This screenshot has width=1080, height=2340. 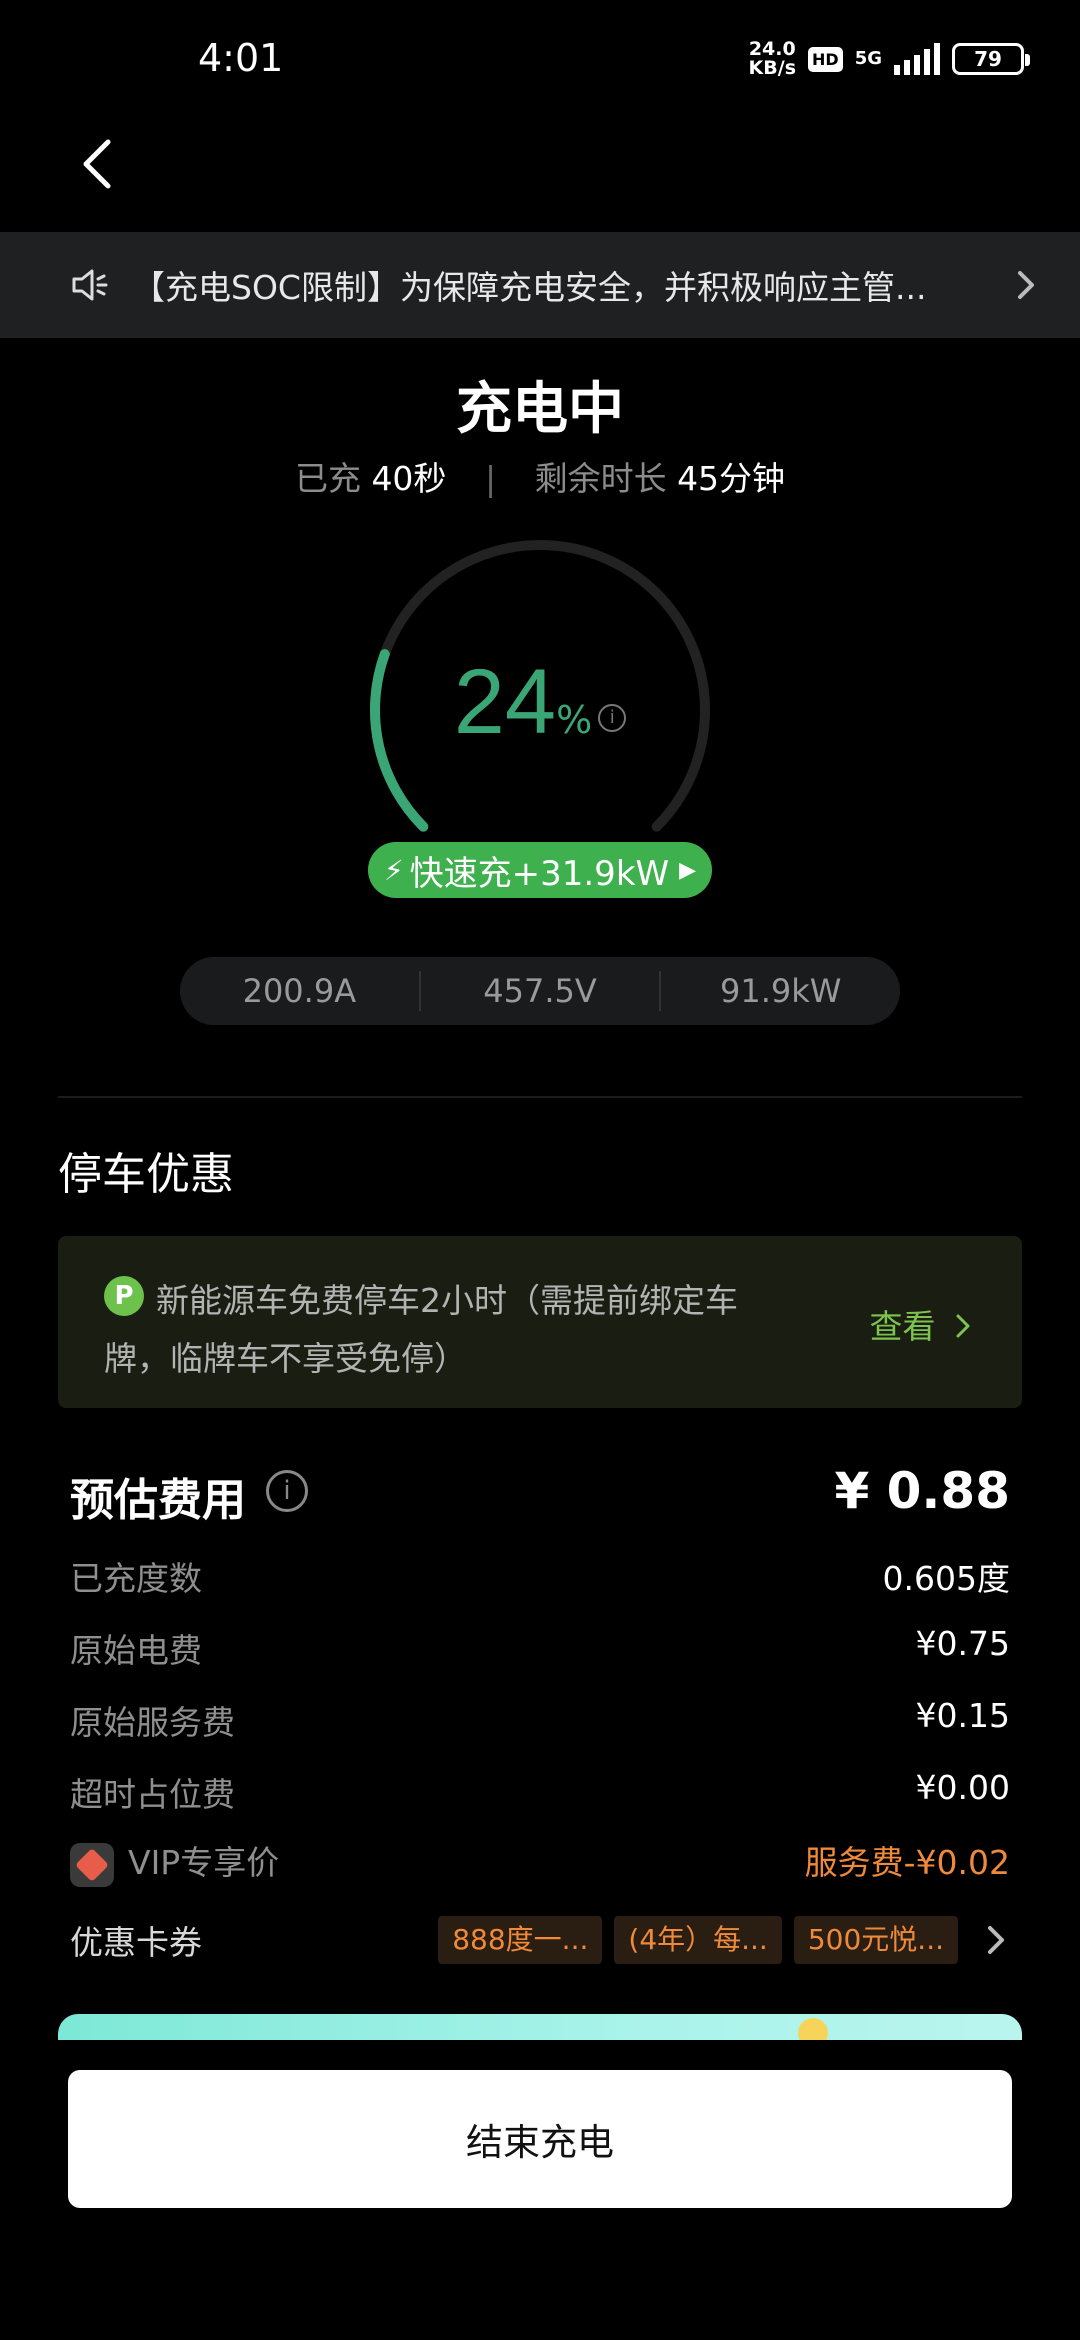 I want to click on soc-percent: 24, so click(x=505, y=702).